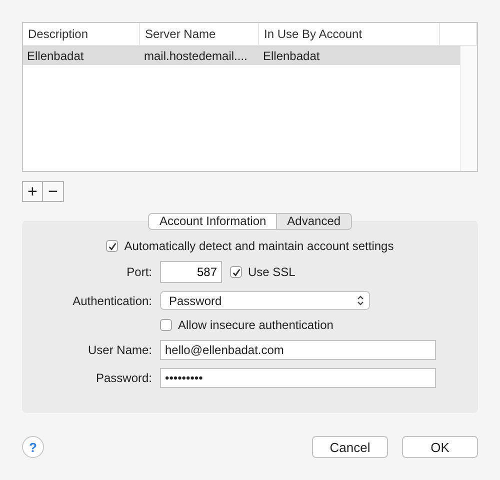 This screenshot has height=480, width=500. What do you see at coordinates (360, 300) in the screenshot?
I see `stepper-icon` at bounding box center [360, 300].